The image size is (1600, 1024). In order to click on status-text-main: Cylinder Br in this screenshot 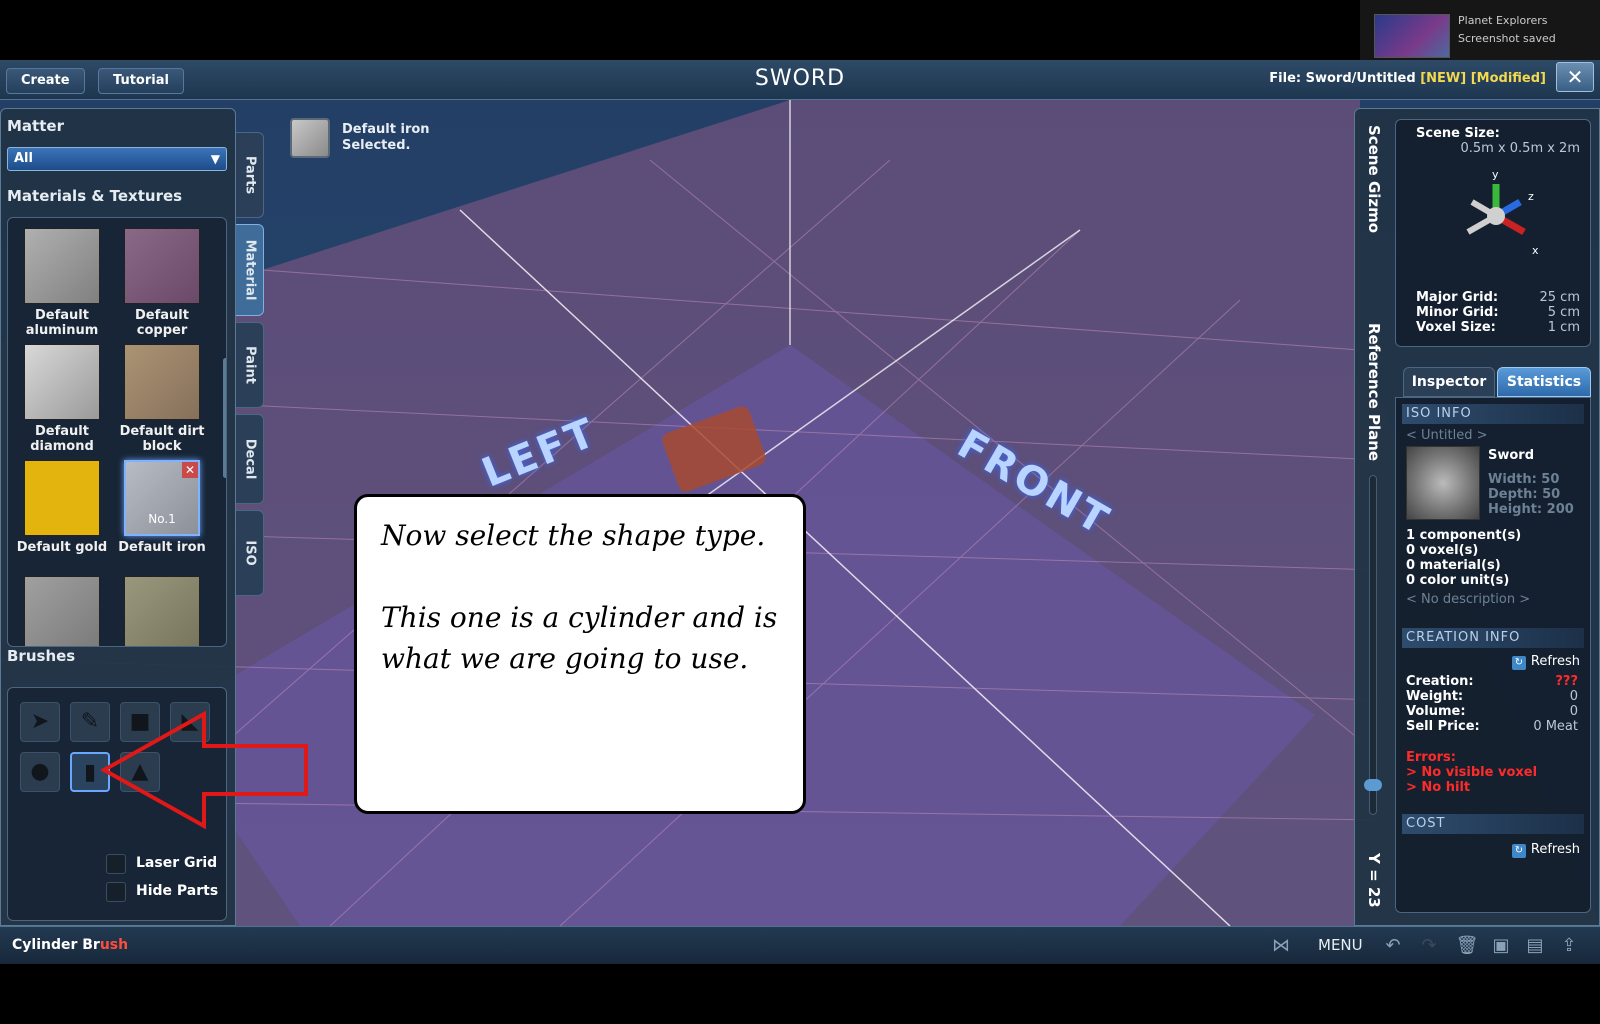, I will do `click(56, 945)`.